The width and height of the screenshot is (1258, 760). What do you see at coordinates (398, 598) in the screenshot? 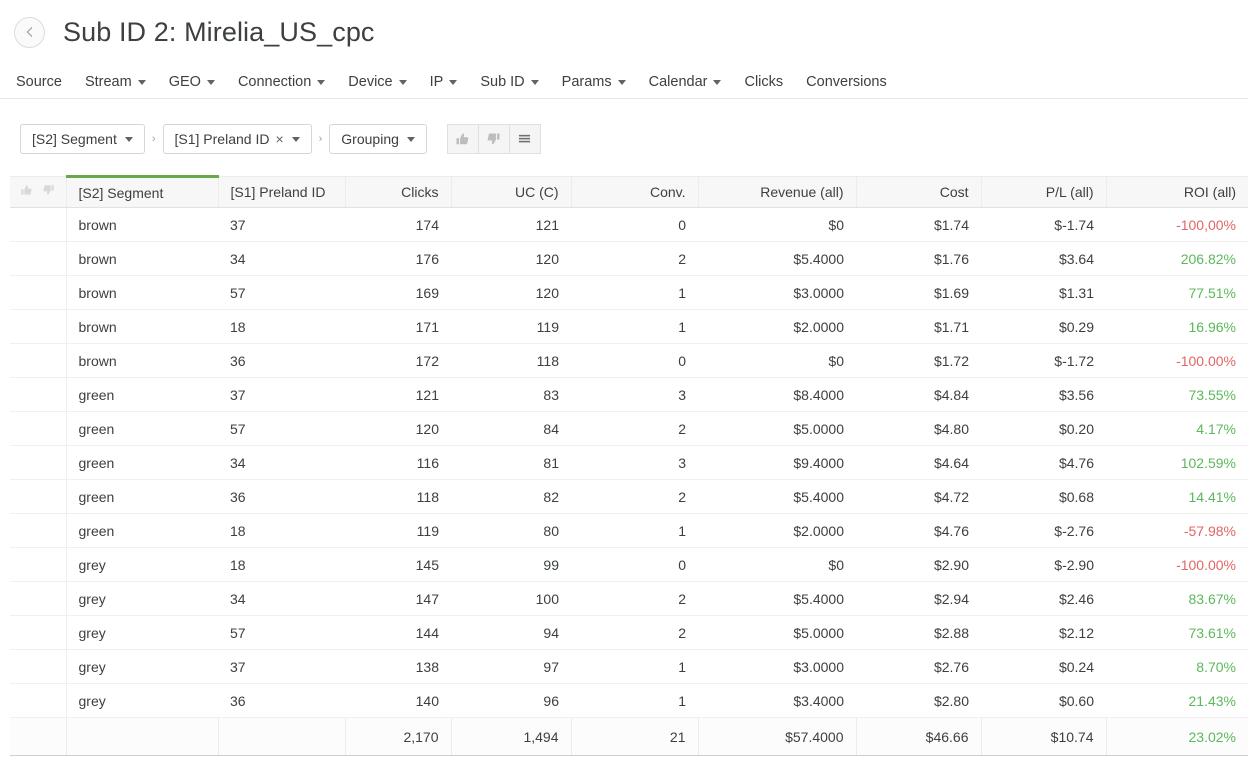
I see `row-cell-clicks: 147` at bounding box center [398, 598].